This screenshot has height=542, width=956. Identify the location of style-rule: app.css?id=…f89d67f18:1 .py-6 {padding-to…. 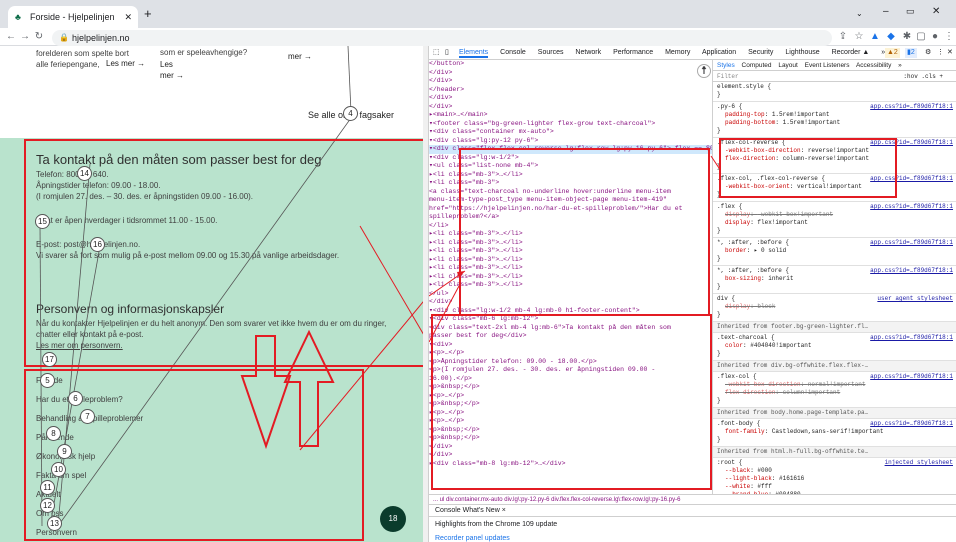
(834, 120).